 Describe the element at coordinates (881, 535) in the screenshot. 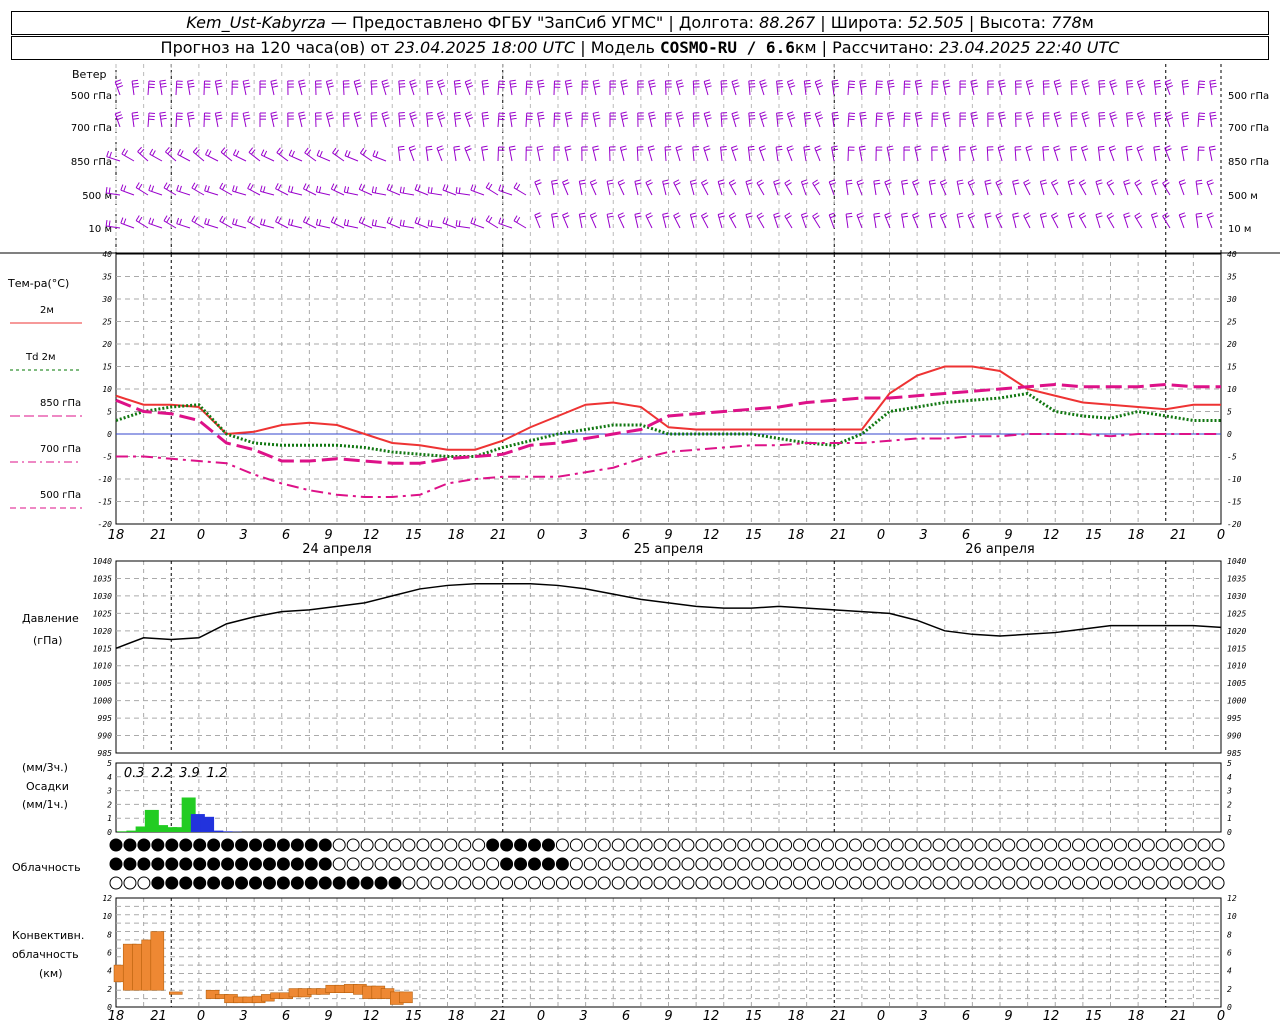

I see `x-tick-label: 0` at that location.